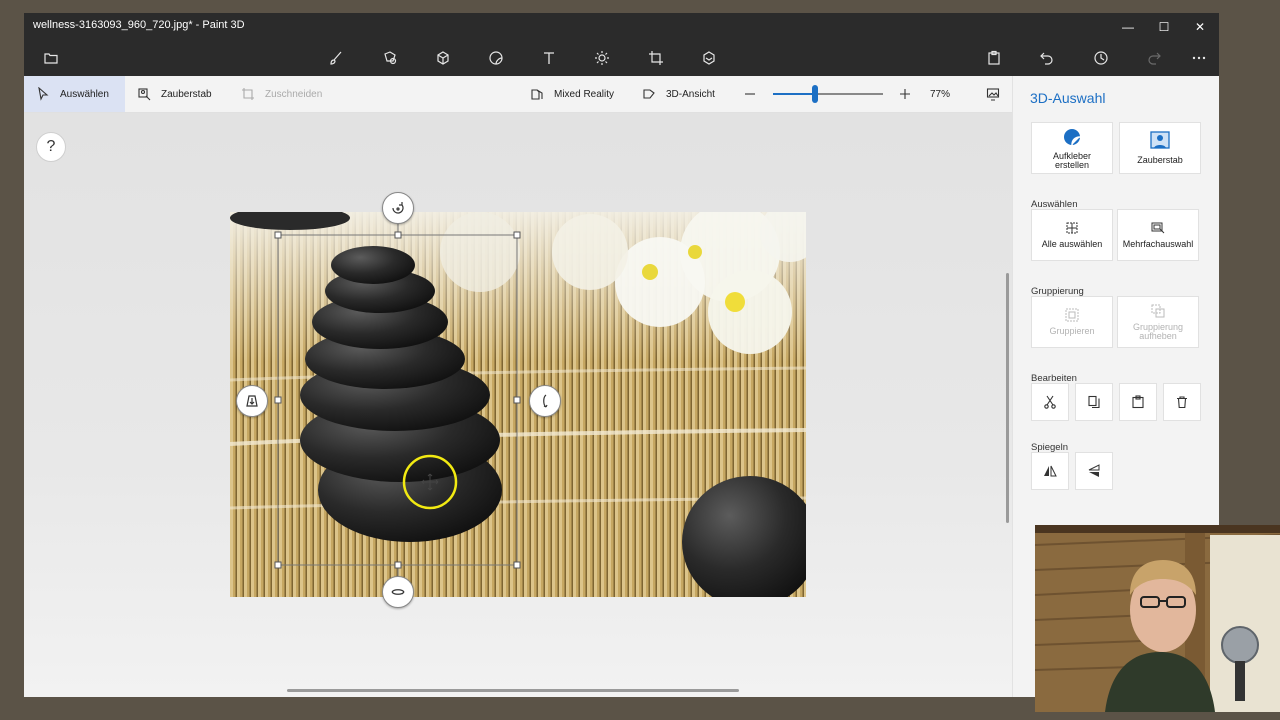  What do you see at coordinates (1072, 160) in the screenshot?
I see `make-sticker-label: Aufkleber erstellen` at bounding box center [1072, 160].